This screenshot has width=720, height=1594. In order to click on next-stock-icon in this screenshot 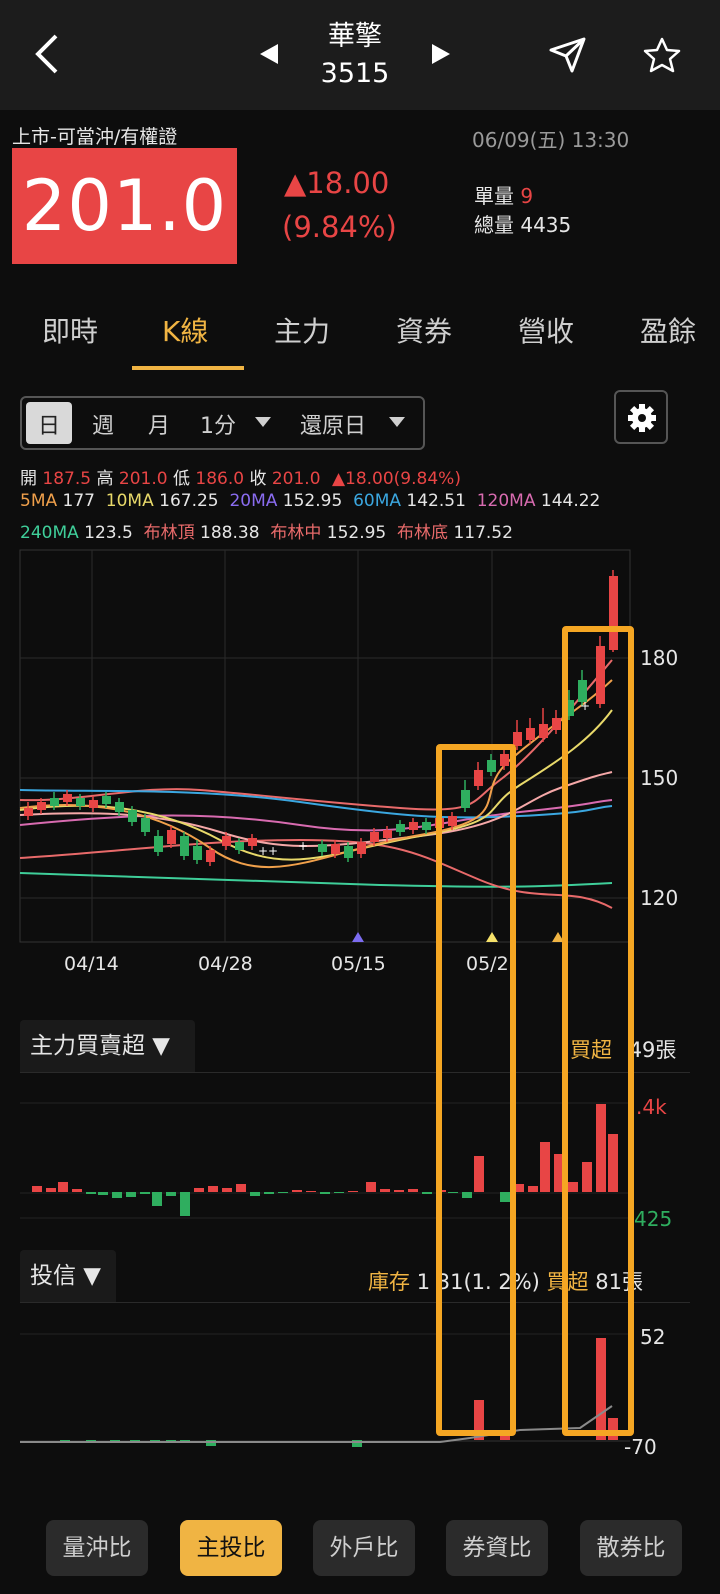, I will do `click(441, 54)`.